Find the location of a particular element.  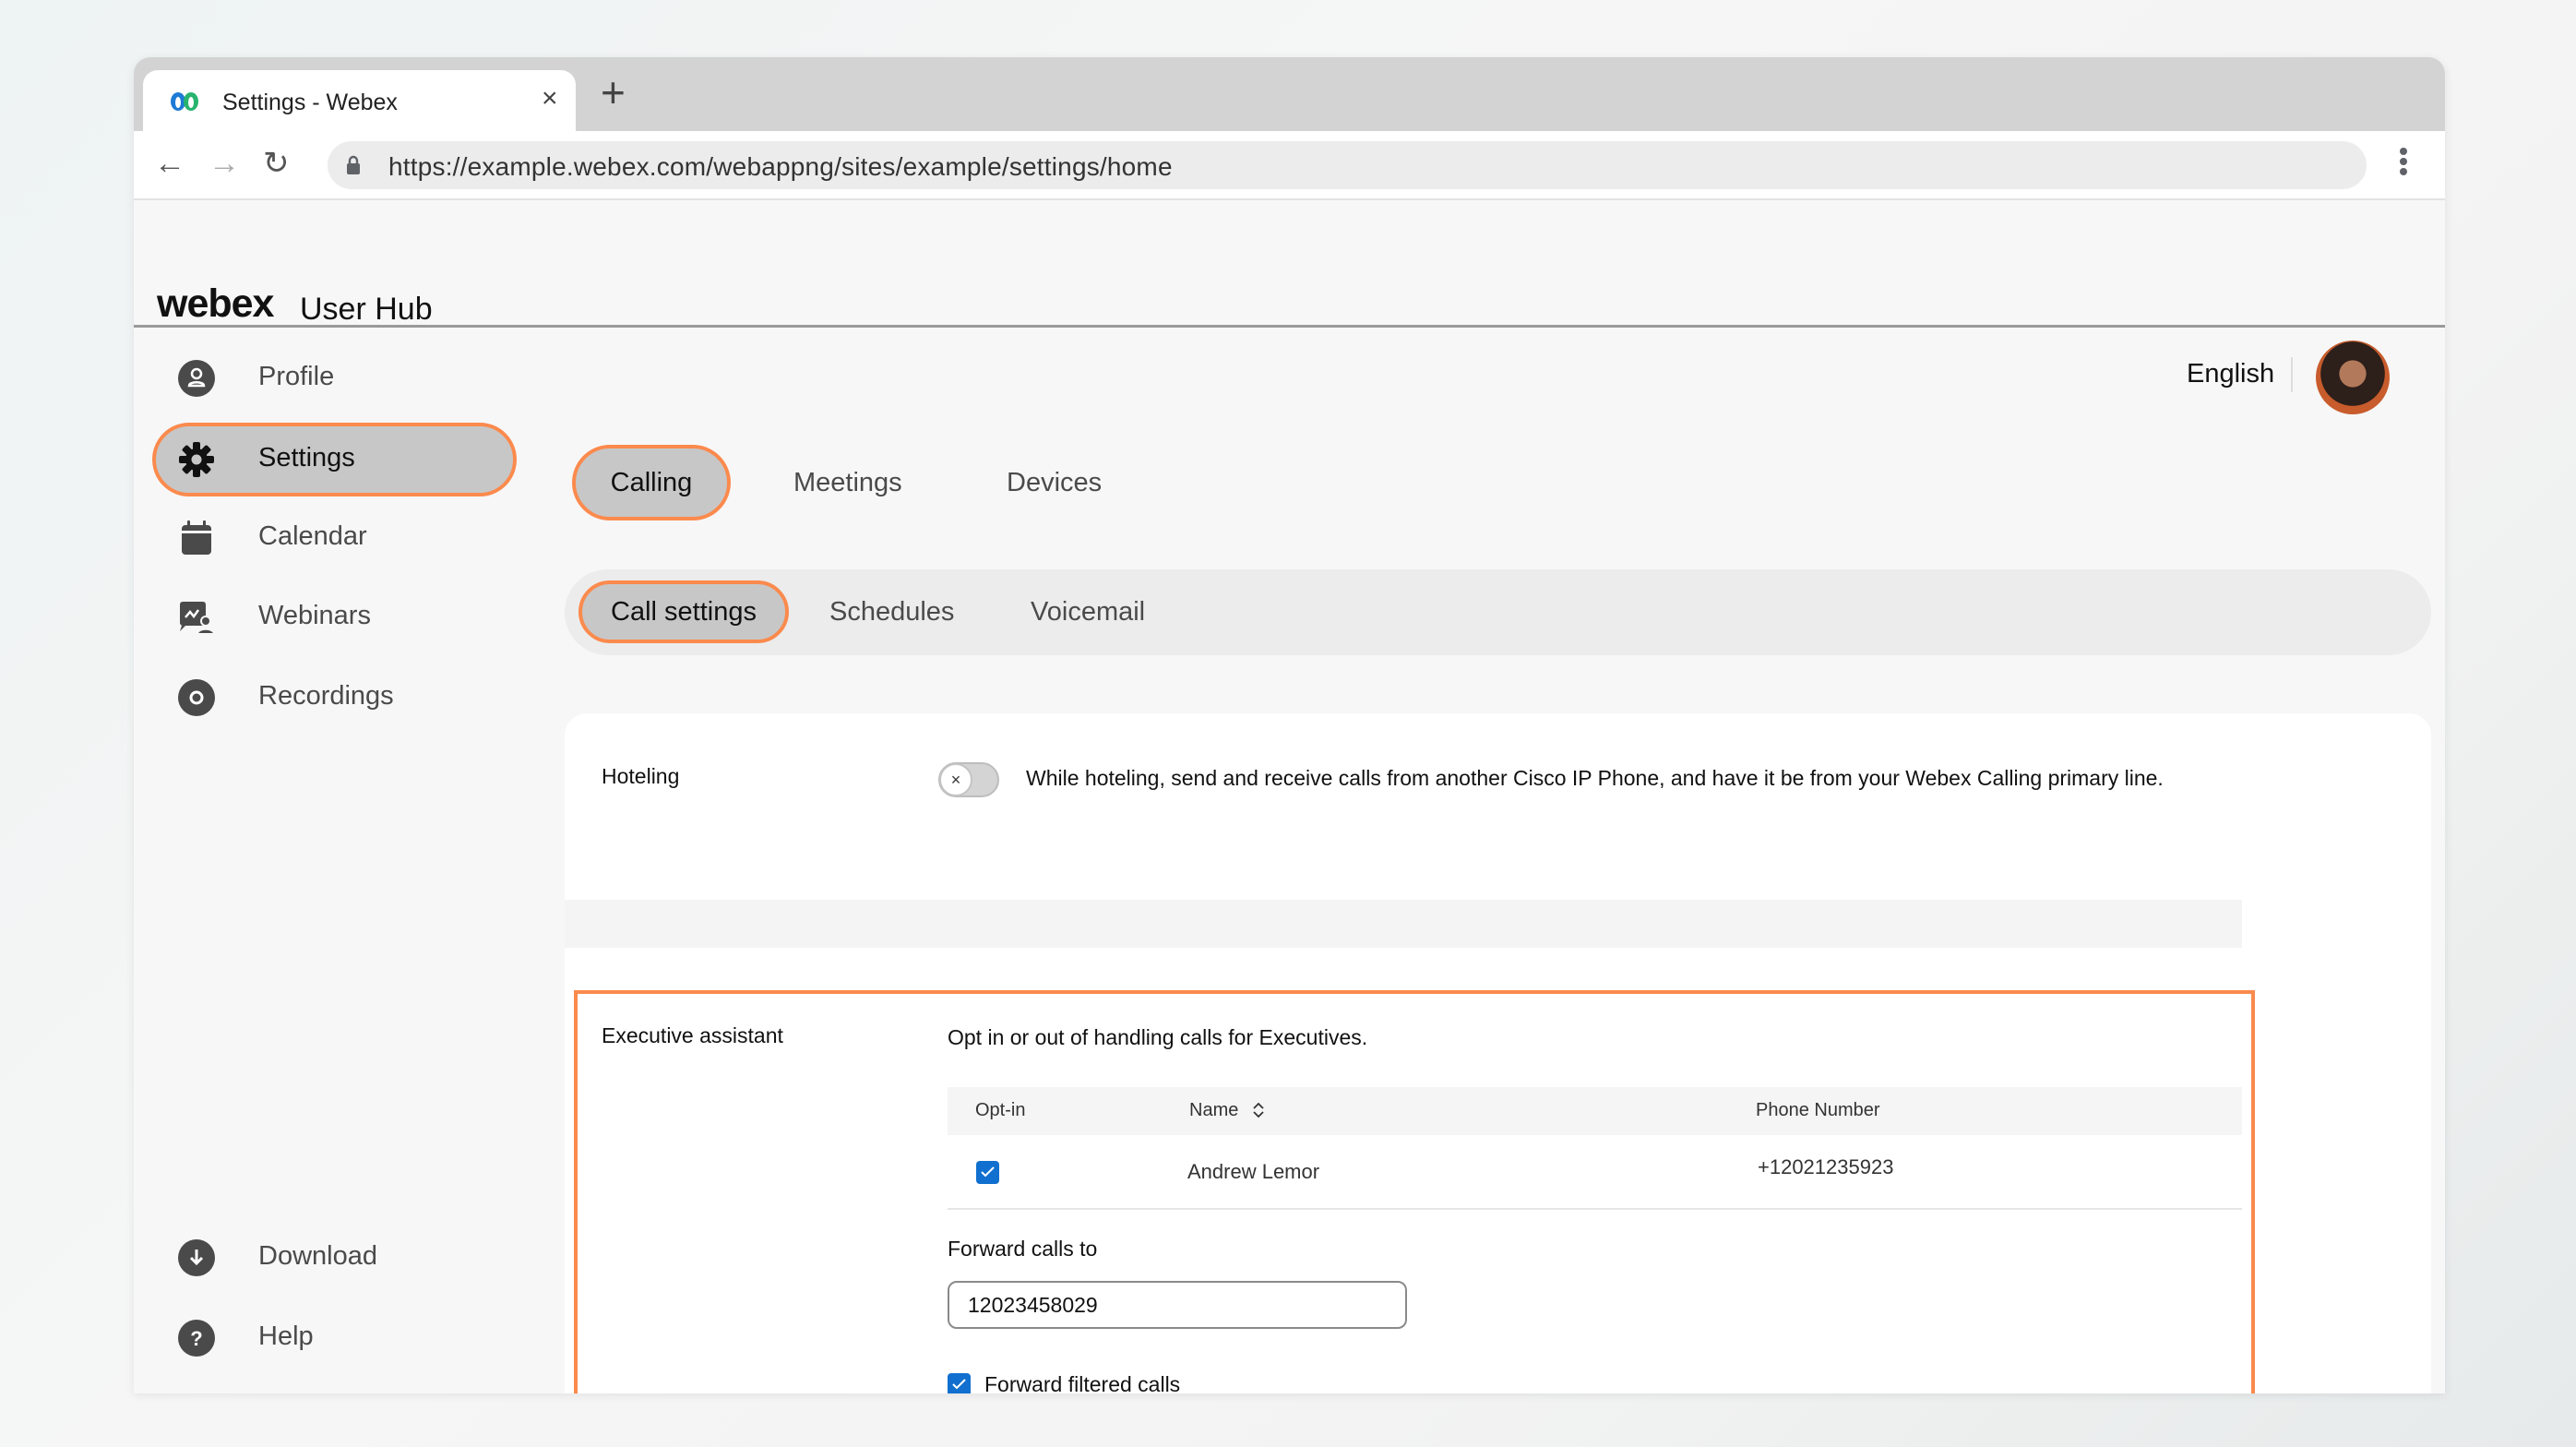

help-icon: ? is located at coordinates (197, 1338).